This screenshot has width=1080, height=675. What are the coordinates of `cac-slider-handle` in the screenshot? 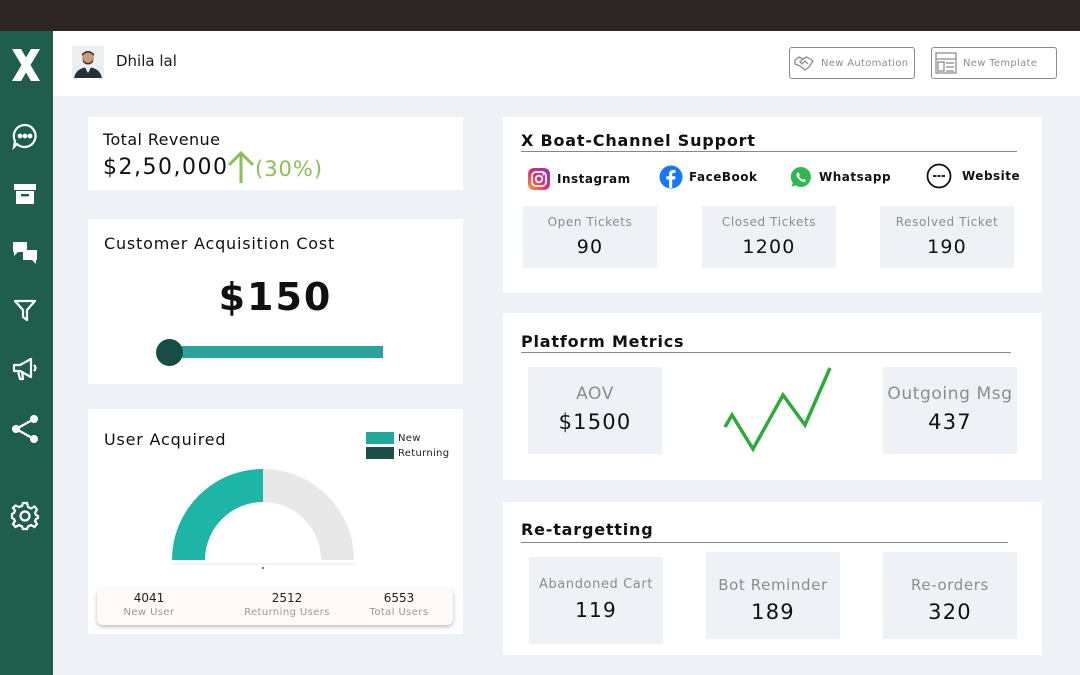 It's located at (169, 352).